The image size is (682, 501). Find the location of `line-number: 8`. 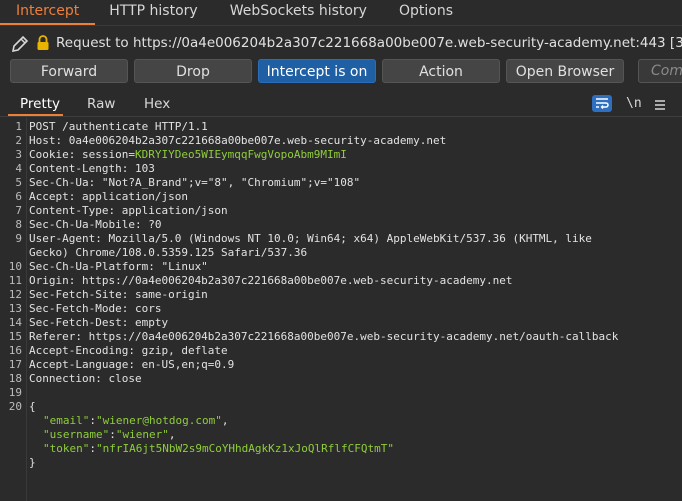

line-number: 8 is located at coordinates (18, 224).